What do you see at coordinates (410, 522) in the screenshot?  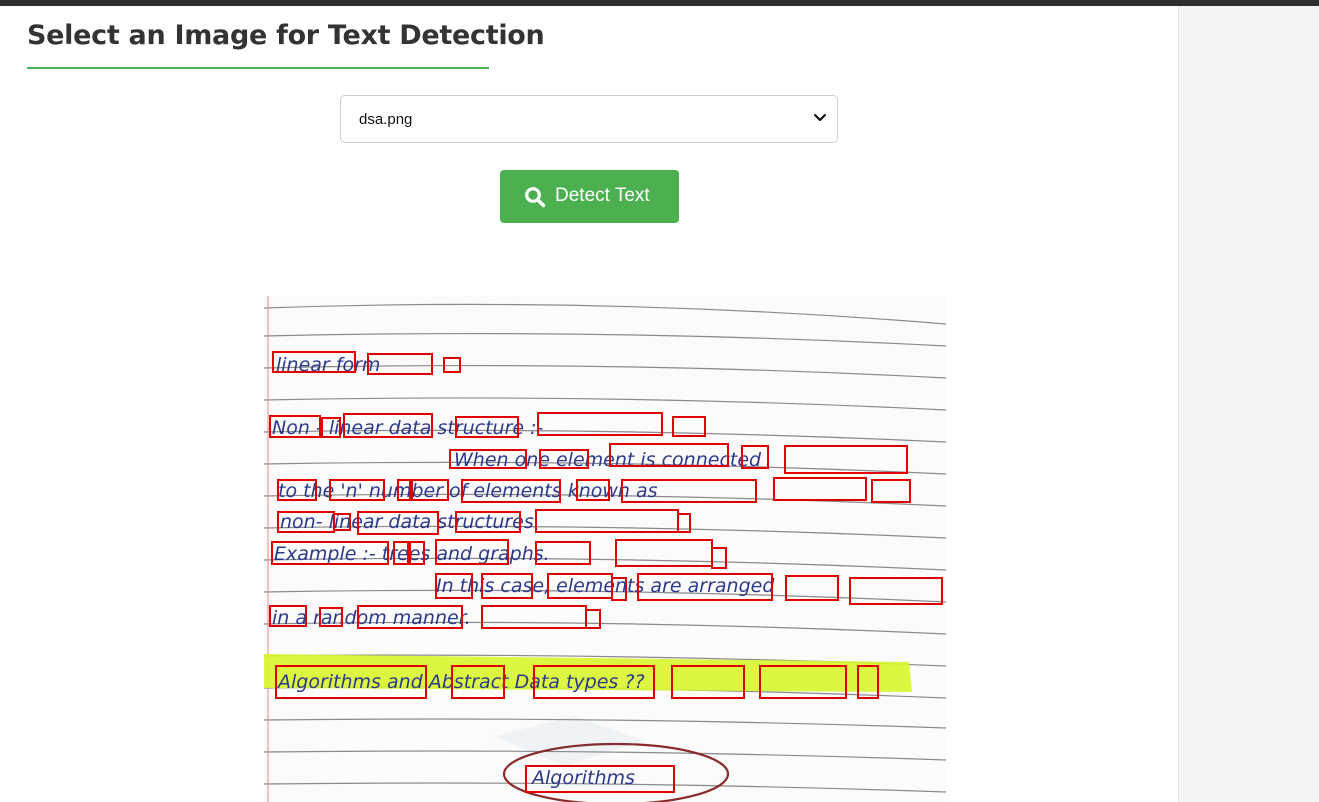 I see `svg-text: non- linear data structures.` at bounding box center [410, 522].